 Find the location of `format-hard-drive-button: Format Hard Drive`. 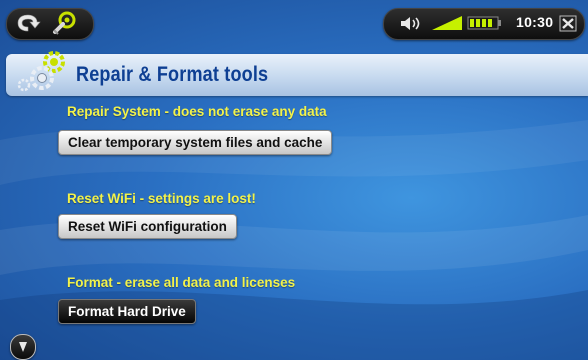

format-hard-drive-button: Format Hard Drive is located at coordinates (127, 311).